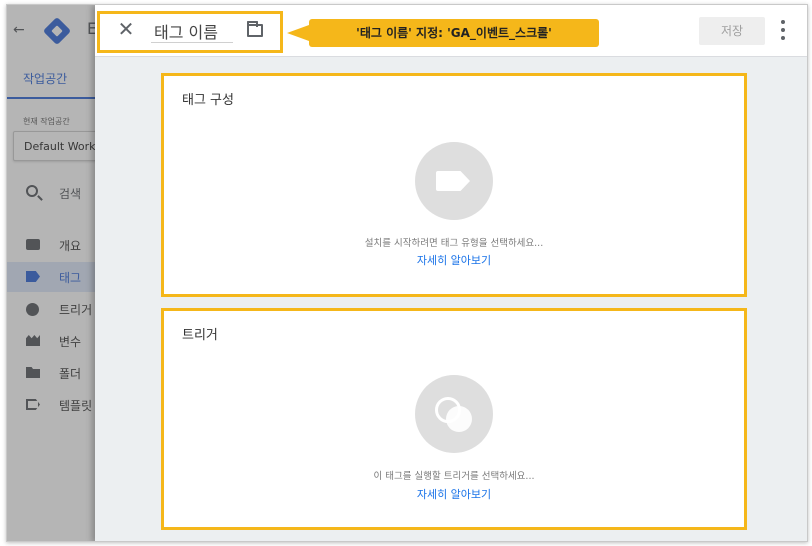  What do you see at coordinates (52, 273) in the screenshot?
I see `modal-backdrop` at bounding box center [52, 273].